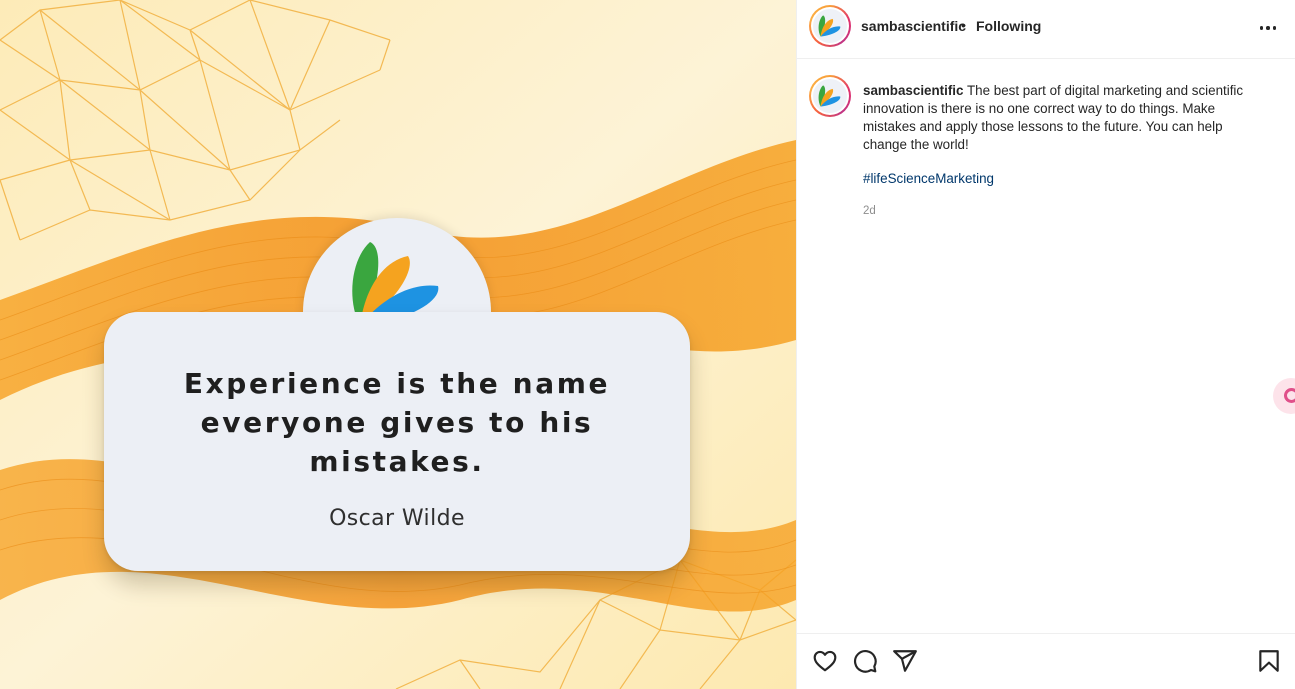  What do you see at coordinates (1008, 26) in the screenshot?
I see `following-button: Following` at bounding box center [1008, 26].